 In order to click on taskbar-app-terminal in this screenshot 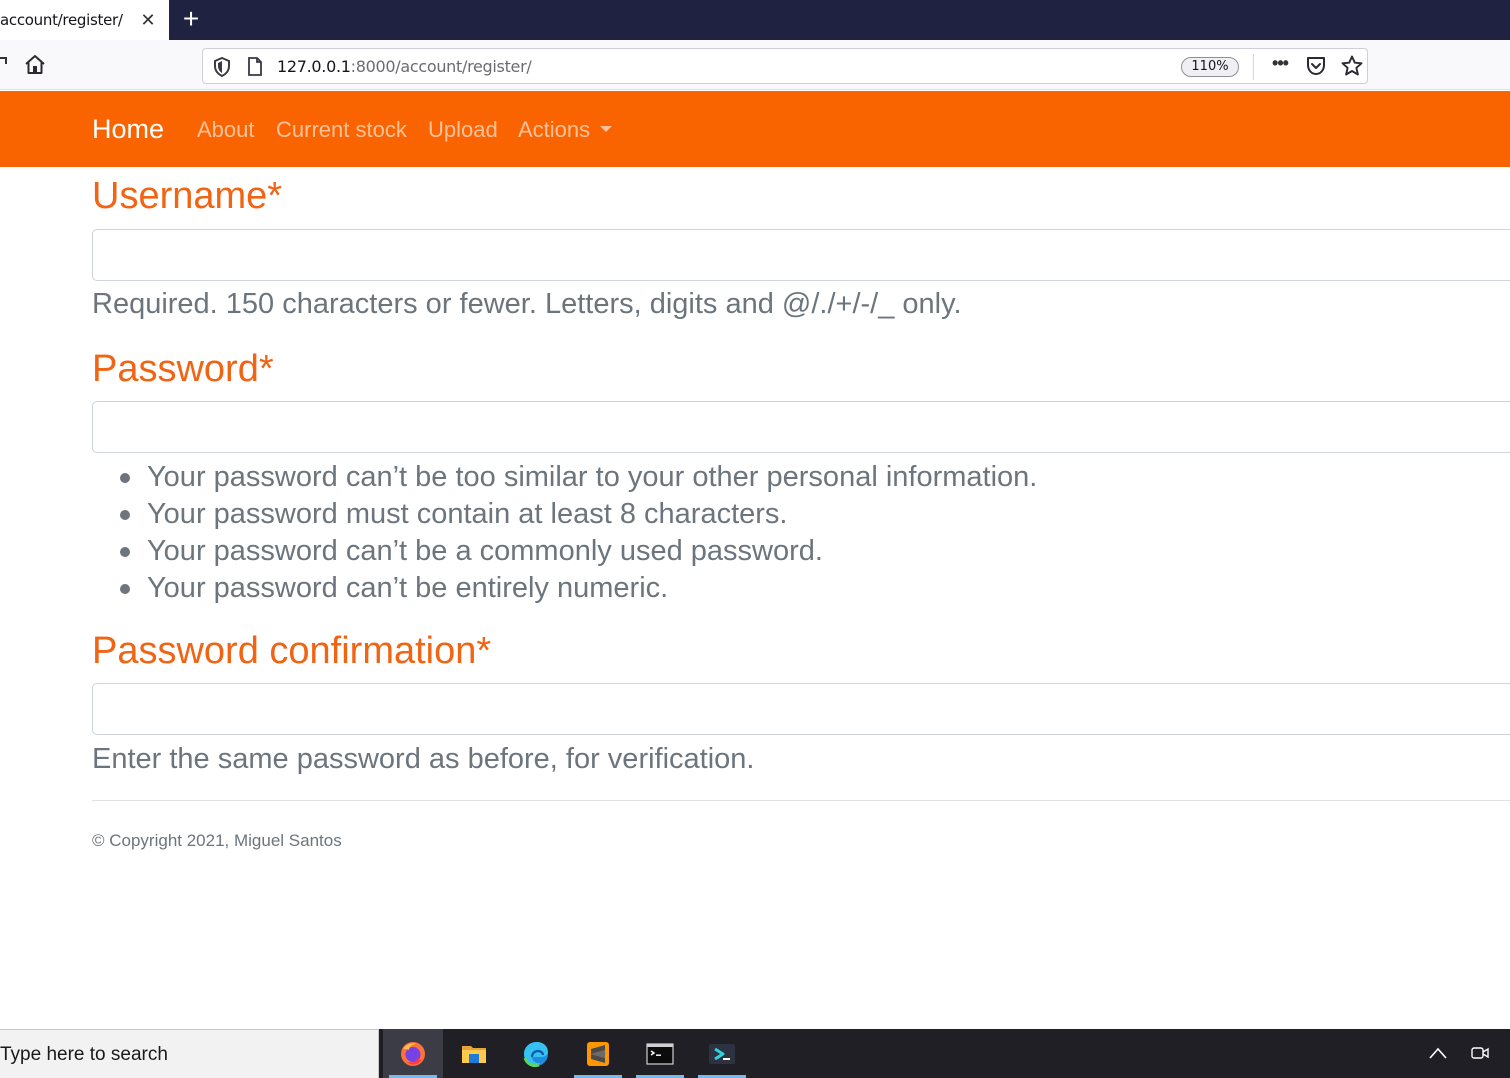, I will do `click(660, 1053)`.